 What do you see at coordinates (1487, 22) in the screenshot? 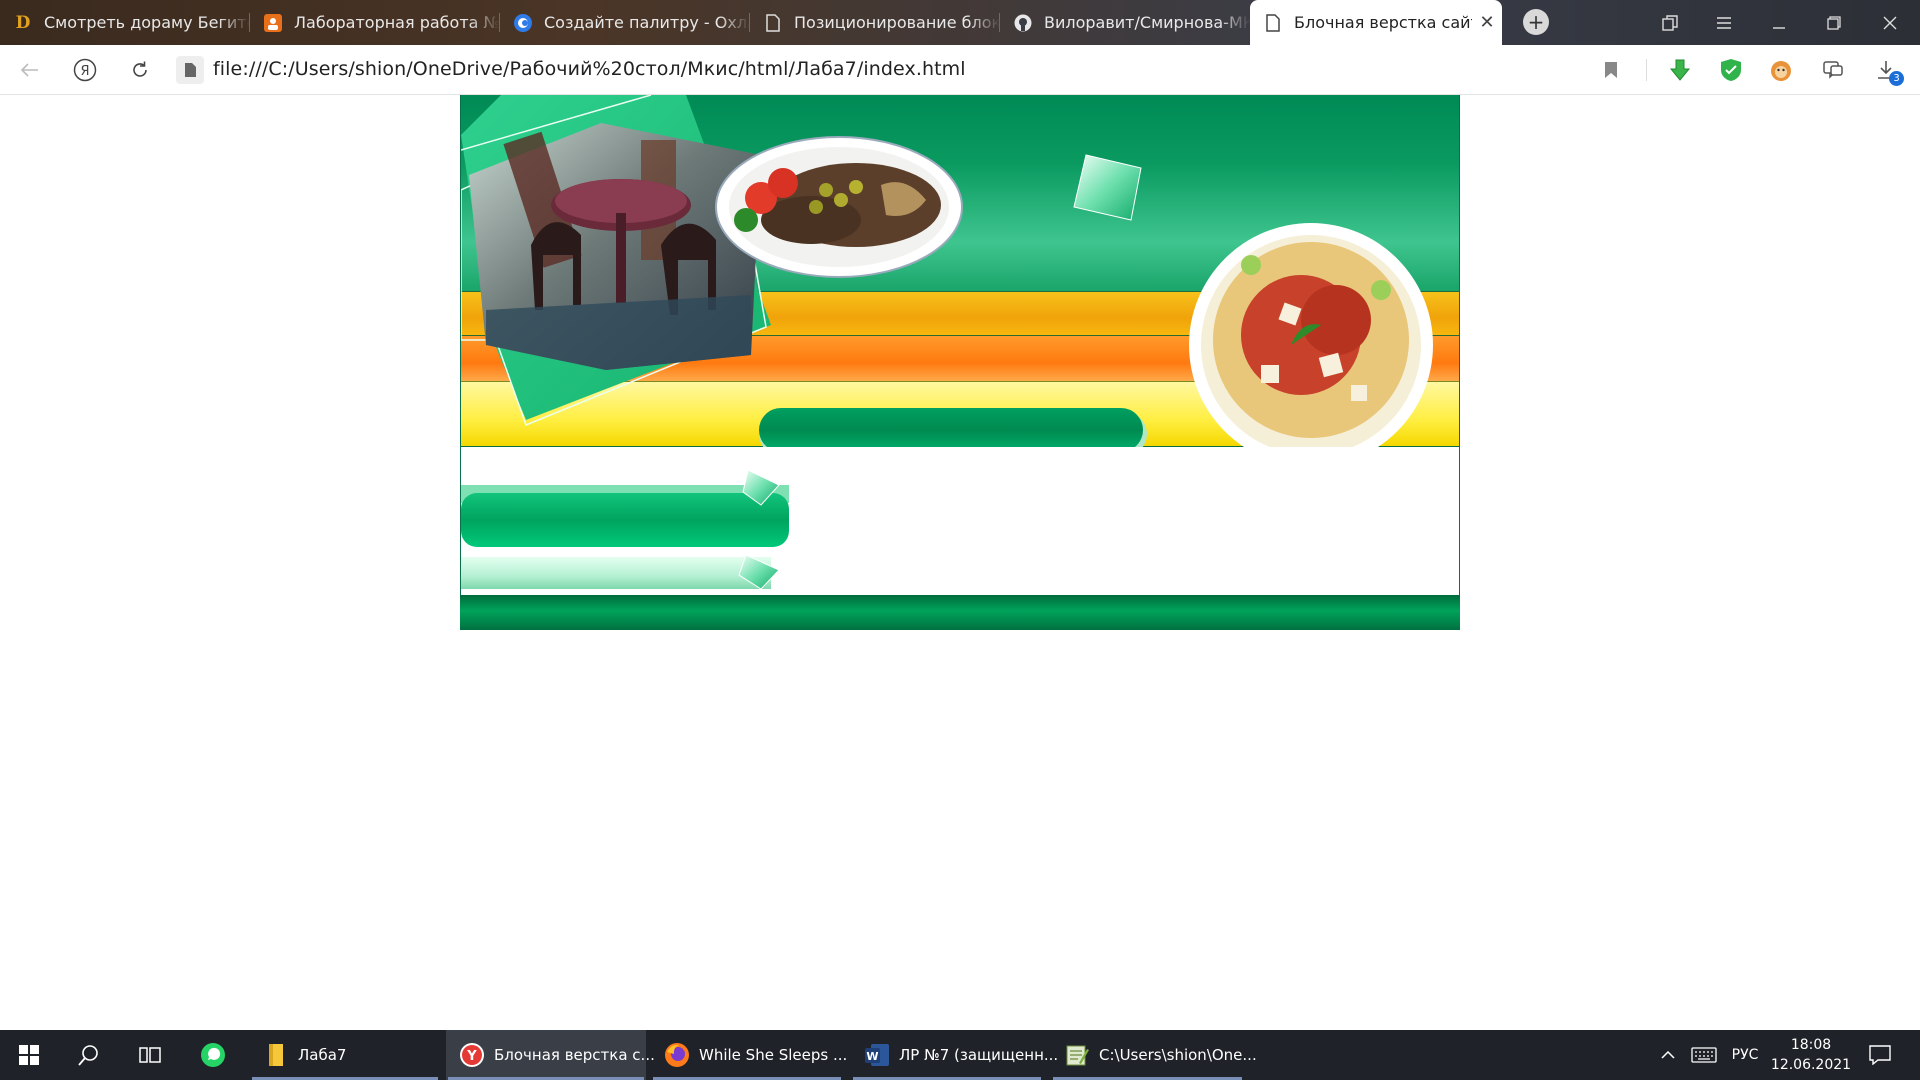
I see `close-icon: ✕` at bounding box center [1487, 22].